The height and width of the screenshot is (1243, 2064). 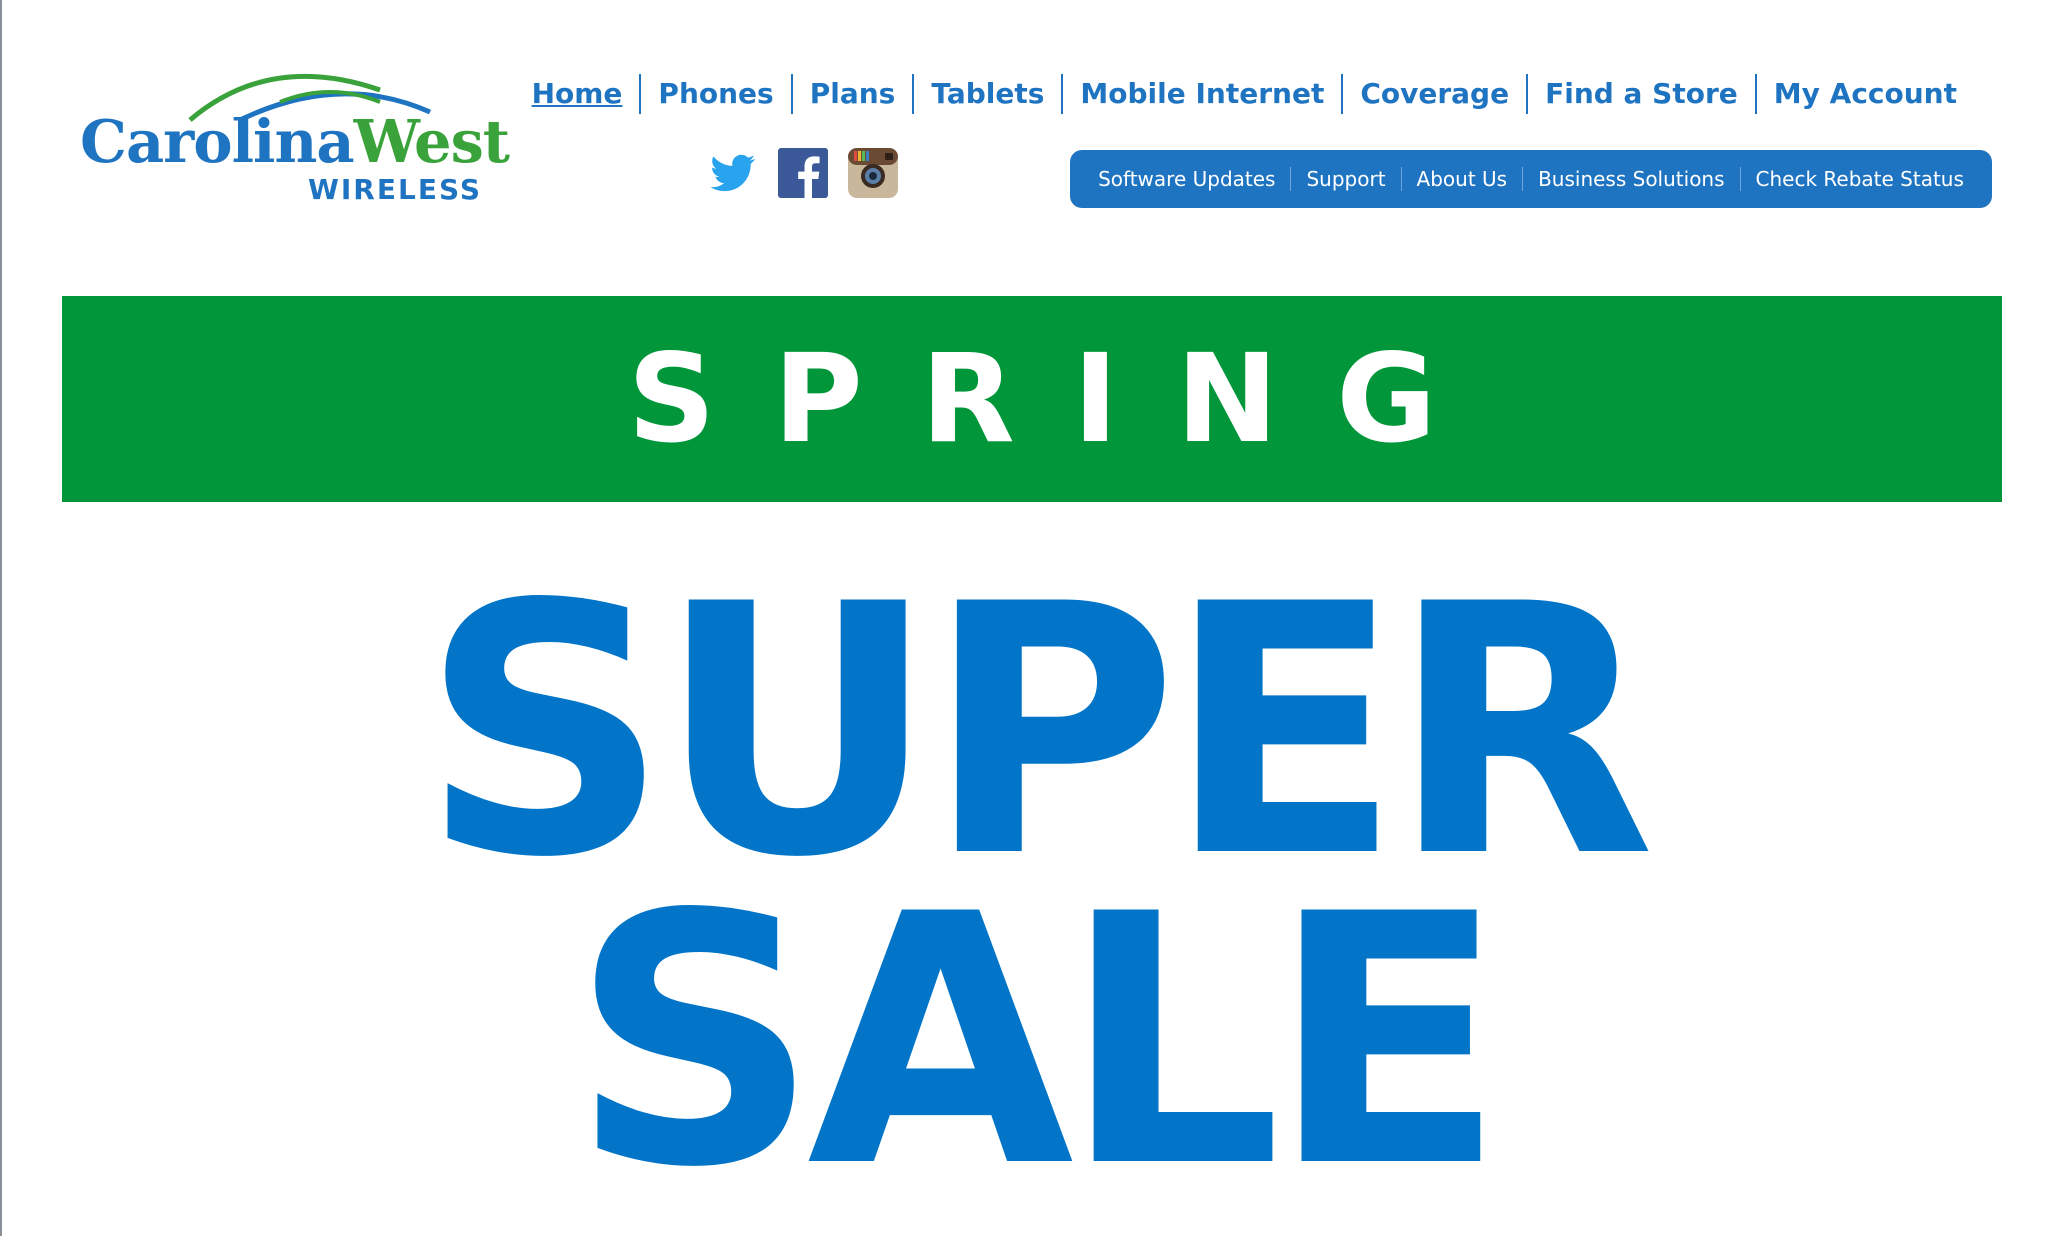 I want to click on nav-find-a-store-link: Find a Store, so click(x=1640, y=94).